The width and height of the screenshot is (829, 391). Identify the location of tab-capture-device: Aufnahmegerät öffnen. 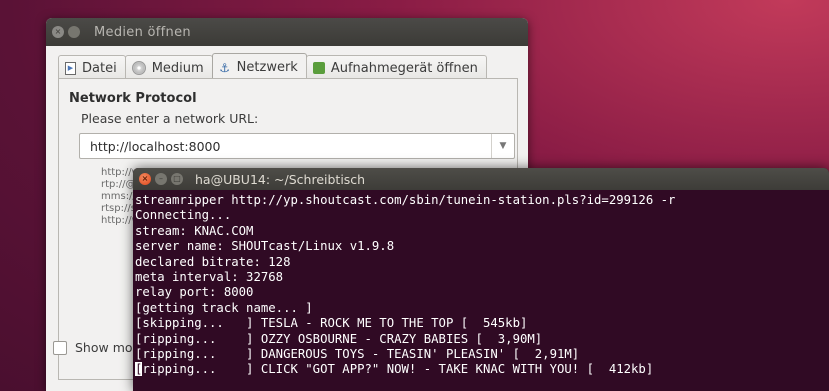
(396, 67).